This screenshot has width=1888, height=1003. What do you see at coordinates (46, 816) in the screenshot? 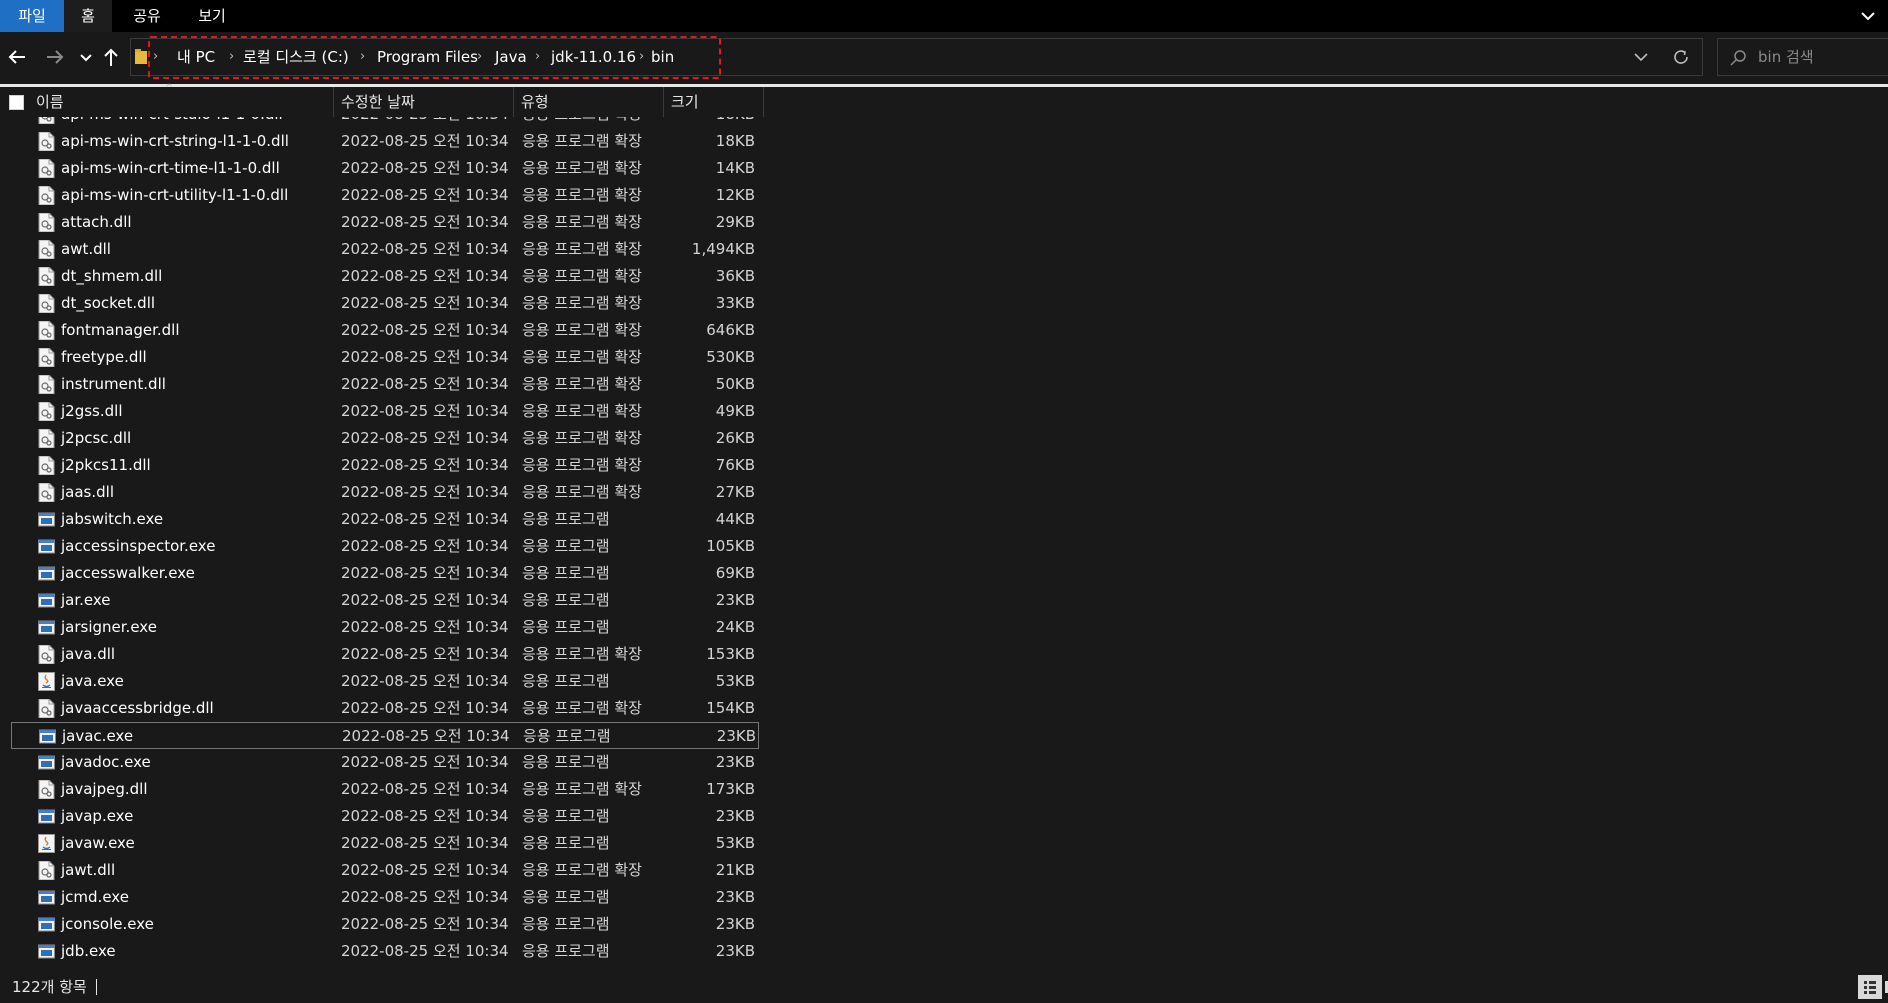
I see `exe-icon` at bounding box center [46, 816].